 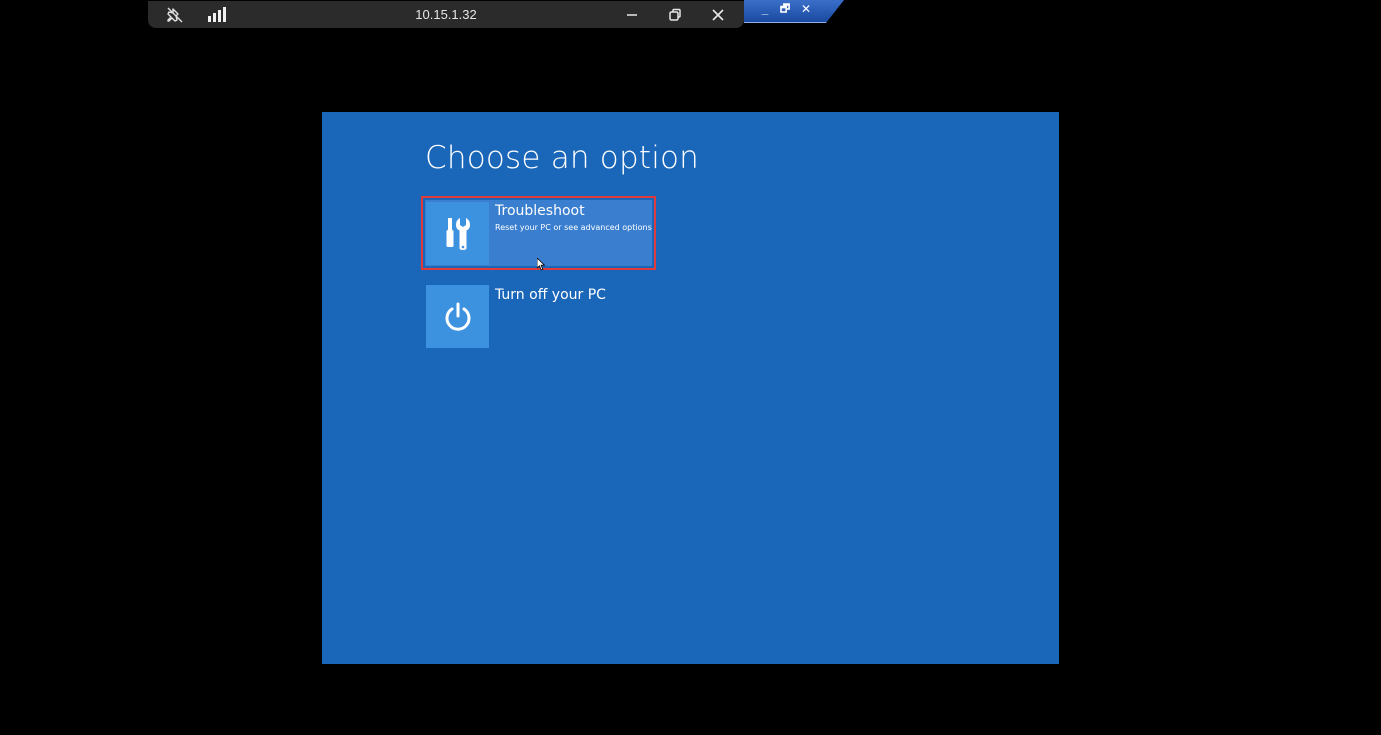 I want to click on restore-button, so click(x=675, y=15).